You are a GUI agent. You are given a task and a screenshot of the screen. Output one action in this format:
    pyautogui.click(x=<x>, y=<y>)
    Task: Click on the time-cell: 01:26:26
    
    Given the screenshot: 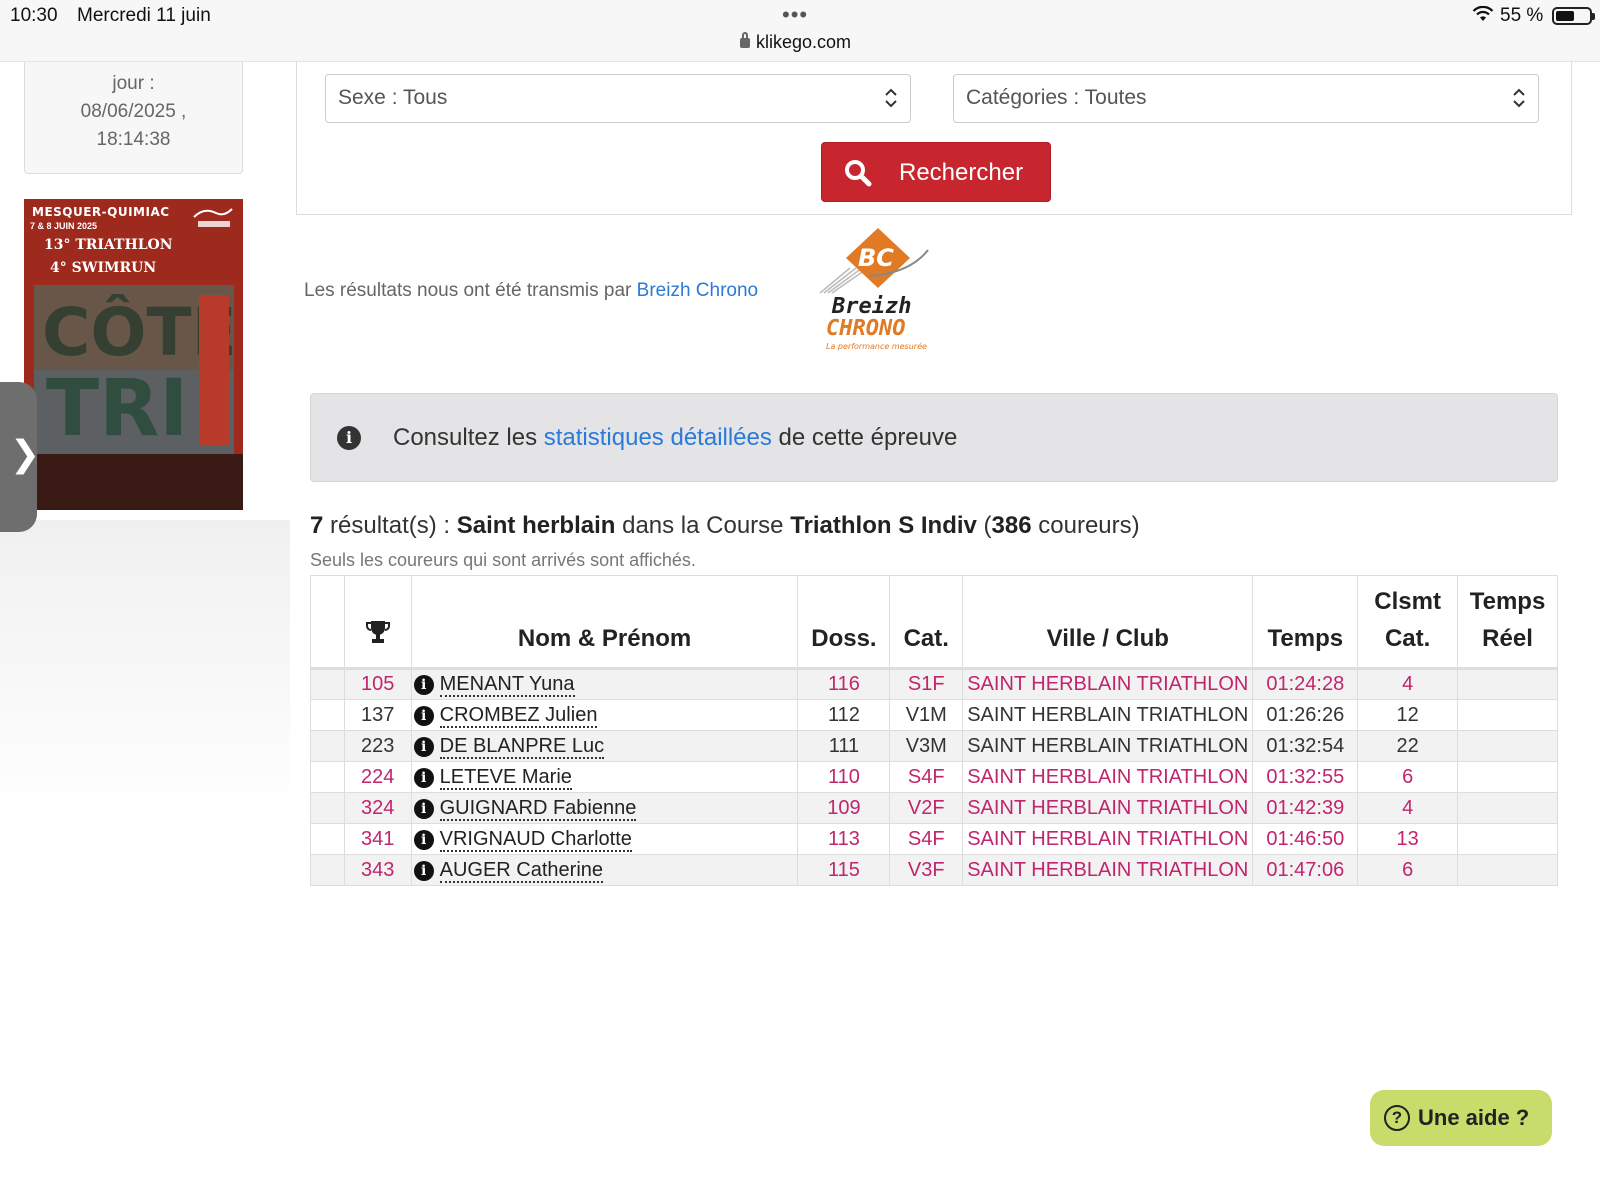 What is the action you would take?
    pyautogui.click(x=1305, y=715)
    